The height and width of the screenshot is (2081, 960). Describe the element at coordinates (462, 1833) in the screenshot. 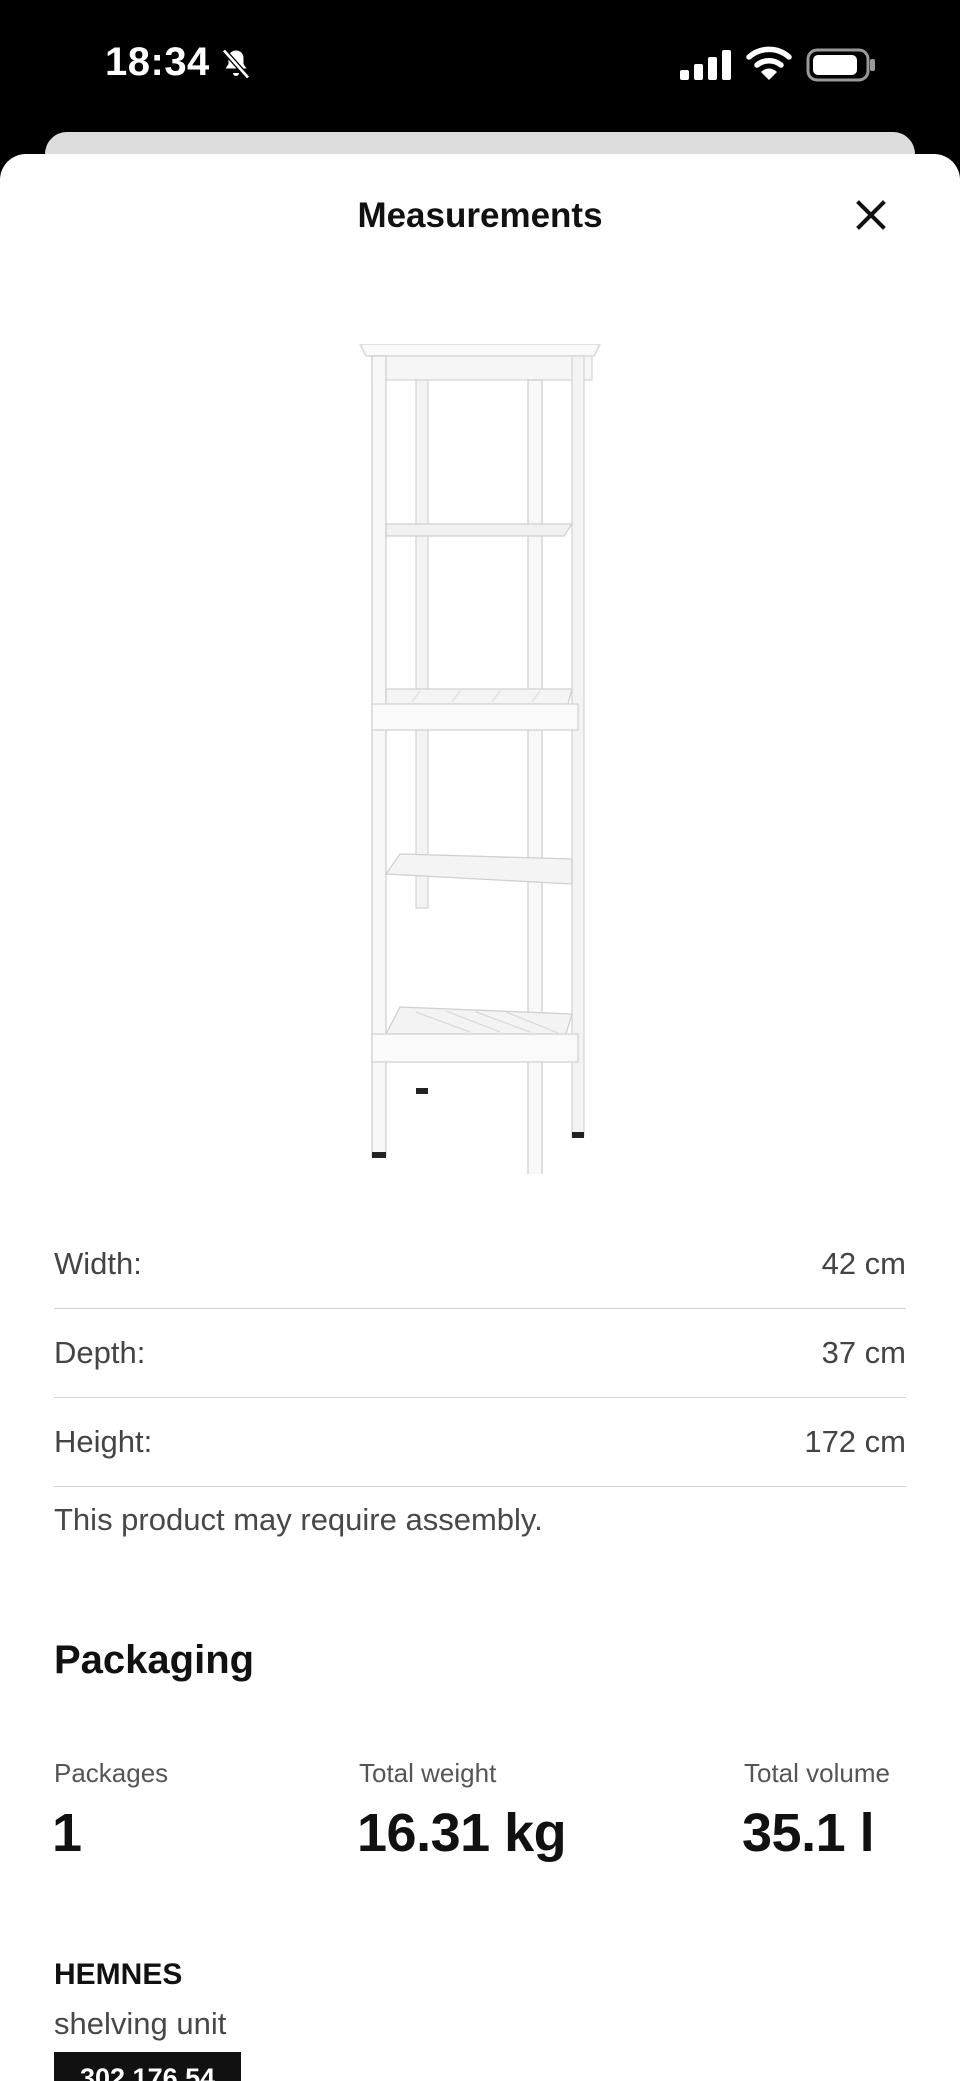

I see `total-weight-value: 16.31 kg` at that location.